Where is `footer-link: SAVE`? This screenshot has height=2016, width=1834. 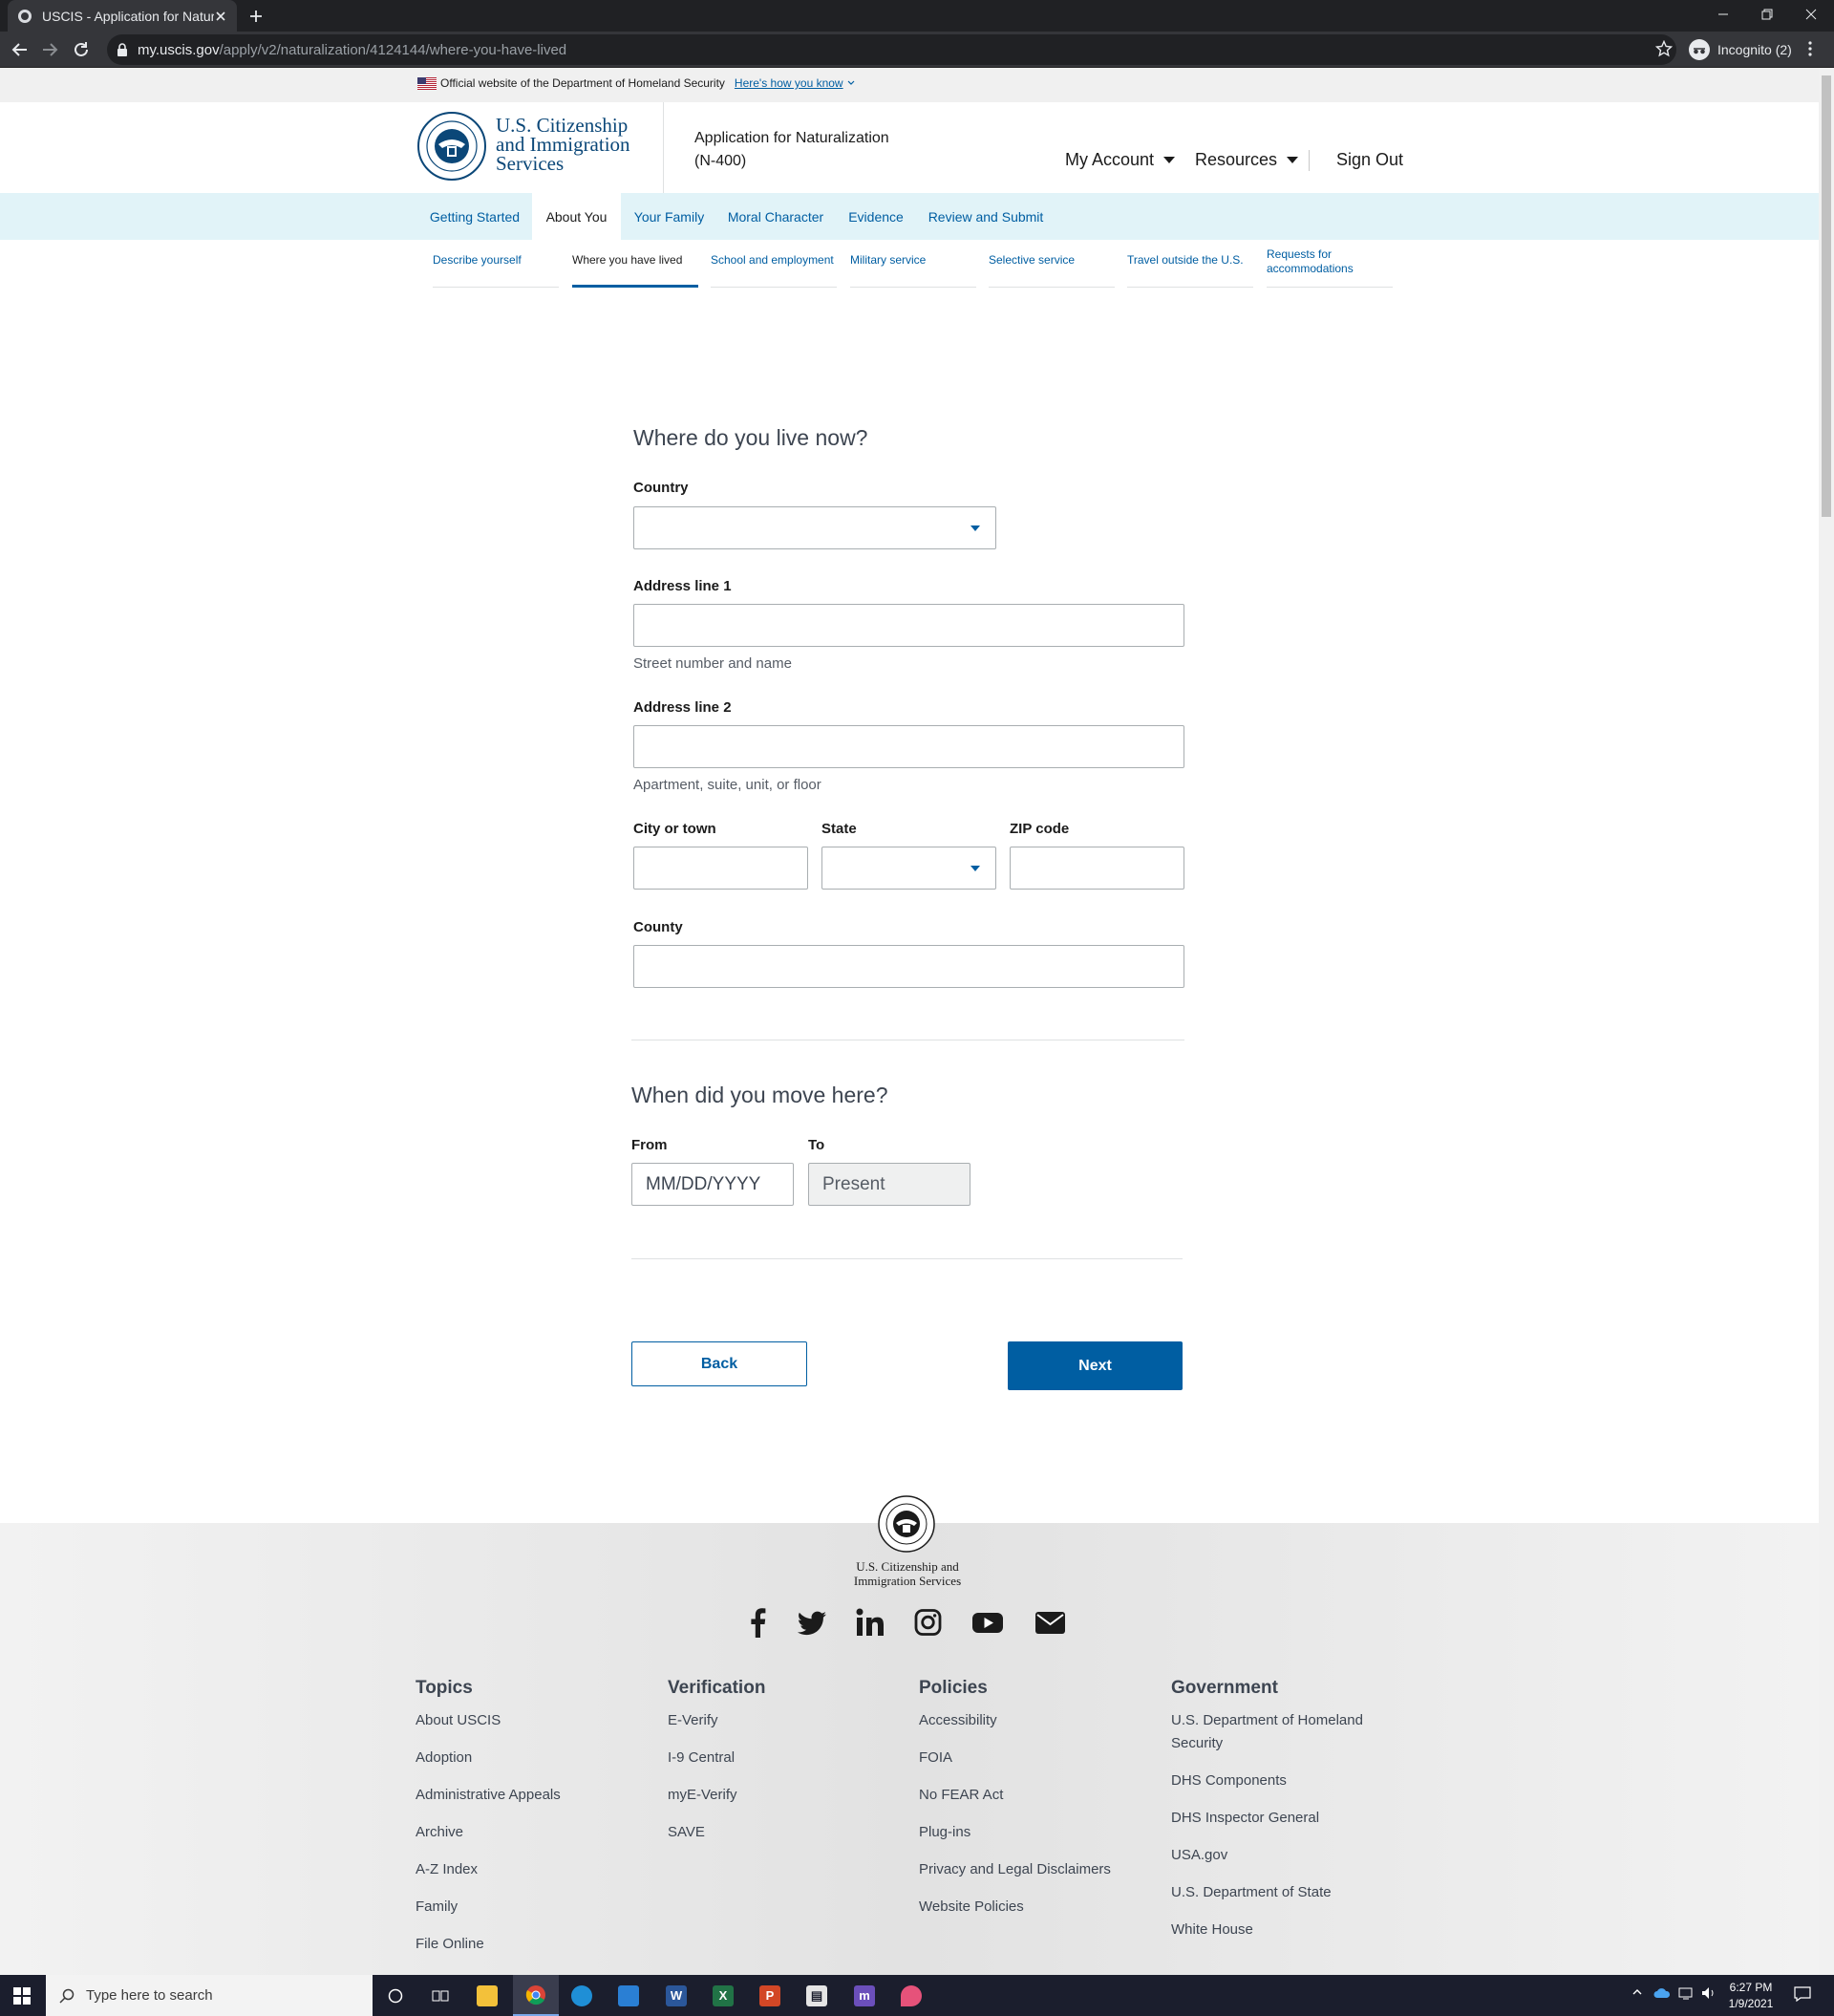 footer-link: SAVE is located at coordinates (782, 1832).